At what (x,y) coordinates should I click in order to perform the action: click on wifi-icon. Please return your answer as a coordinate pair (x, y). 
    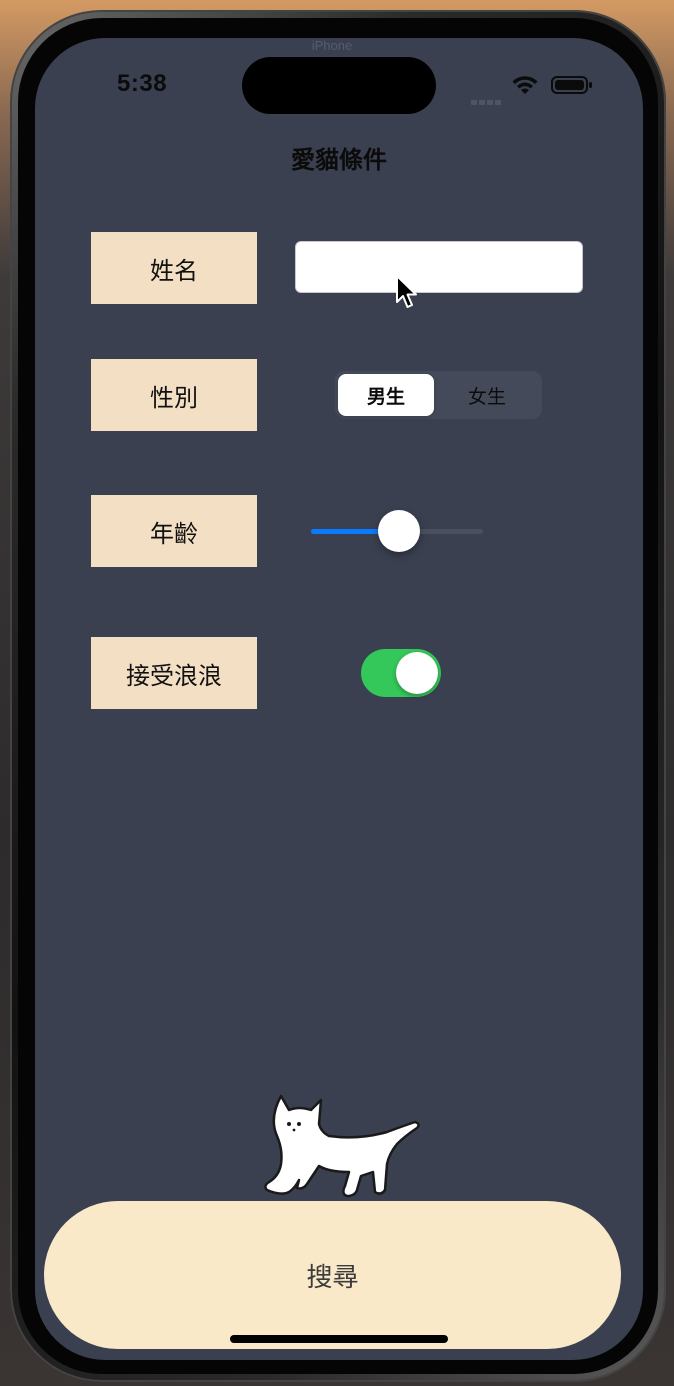
    Looking at the image, I should click on (525, 85).